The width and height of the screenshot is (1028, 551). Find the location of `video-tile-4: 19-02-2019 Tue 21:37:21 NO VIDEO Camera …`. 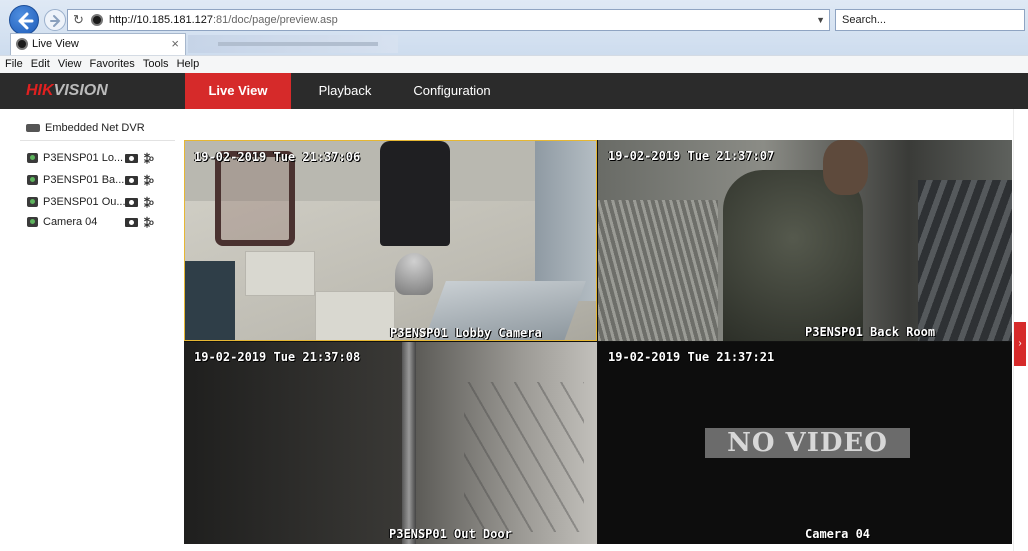

video-tile-4: 19-02-2019 Tue 21:37:21 NO VIDEO Camera … is located at coordinates (805, 443).